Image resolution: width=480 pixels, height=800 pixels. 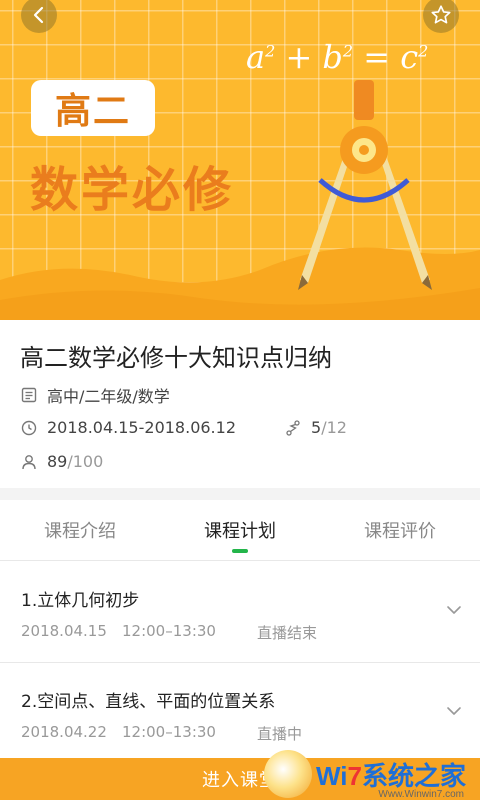 What do you see at coordinates (287, 633) in the screenshot?
I see `lesson-status: 直播结束` at bounding box center [287, 633].